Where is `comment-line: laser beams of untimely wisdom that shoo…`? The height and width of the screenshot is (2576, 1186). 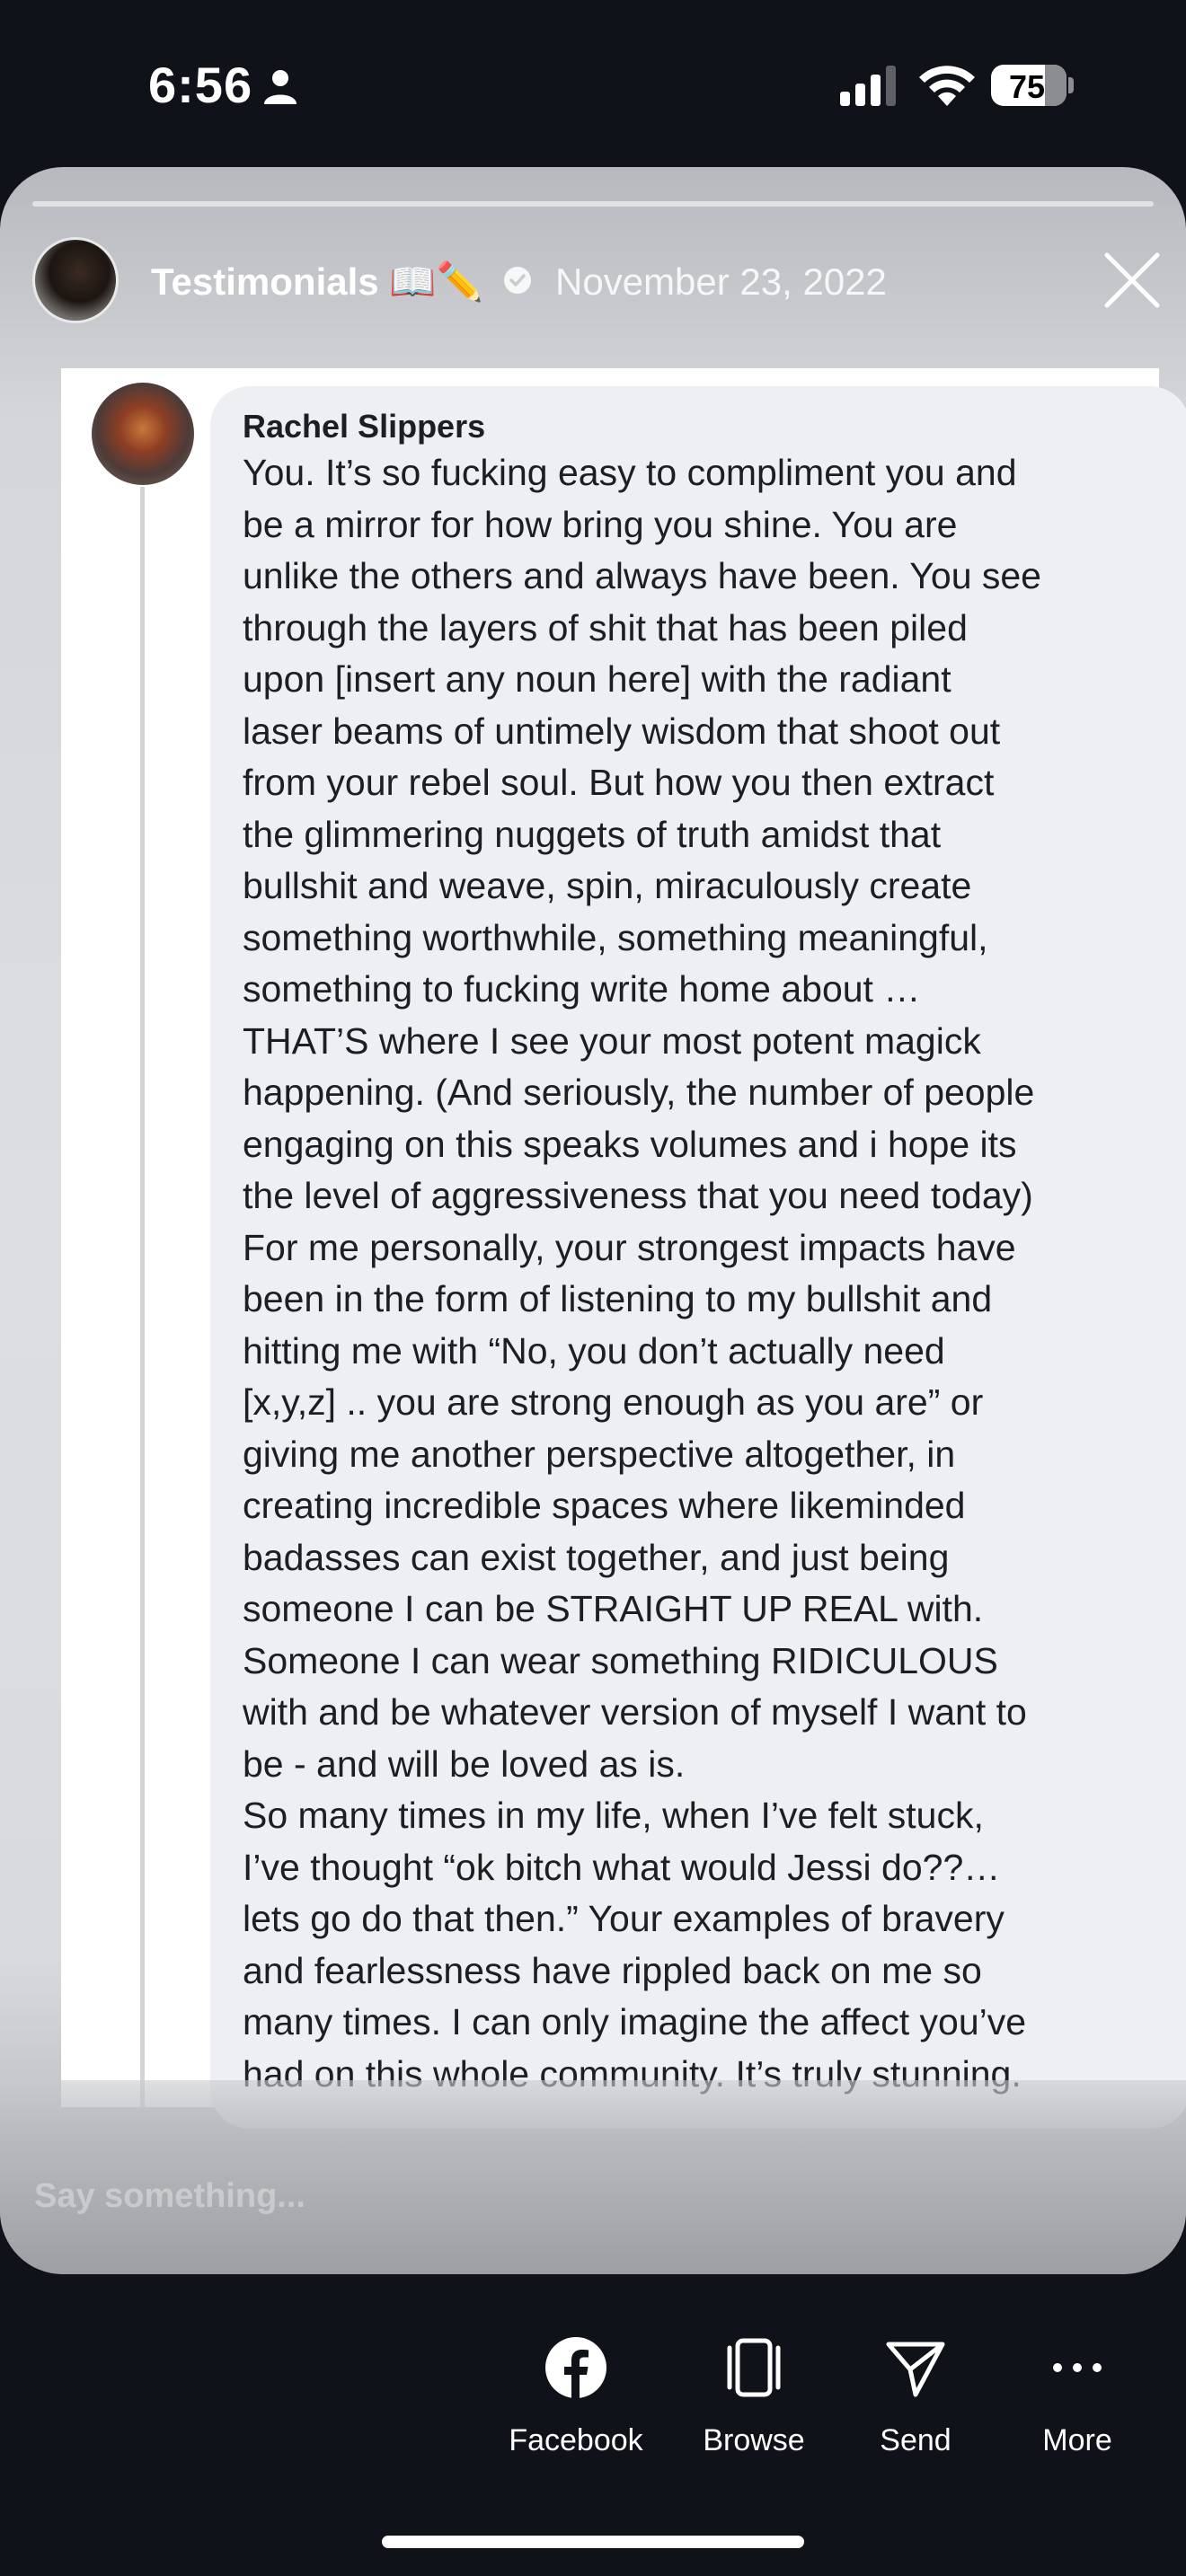
comment-line: laser beams of untimely wisdom that shoo… is located at coordinates (622, 731).